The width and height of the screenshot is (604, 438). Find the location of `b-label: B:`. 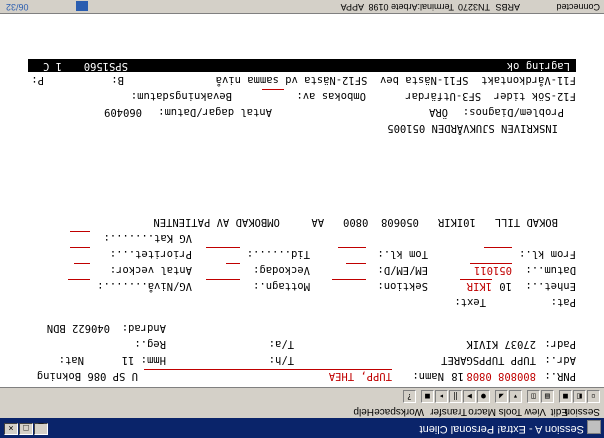

b-label: B: is located at coordinates (117, 80).